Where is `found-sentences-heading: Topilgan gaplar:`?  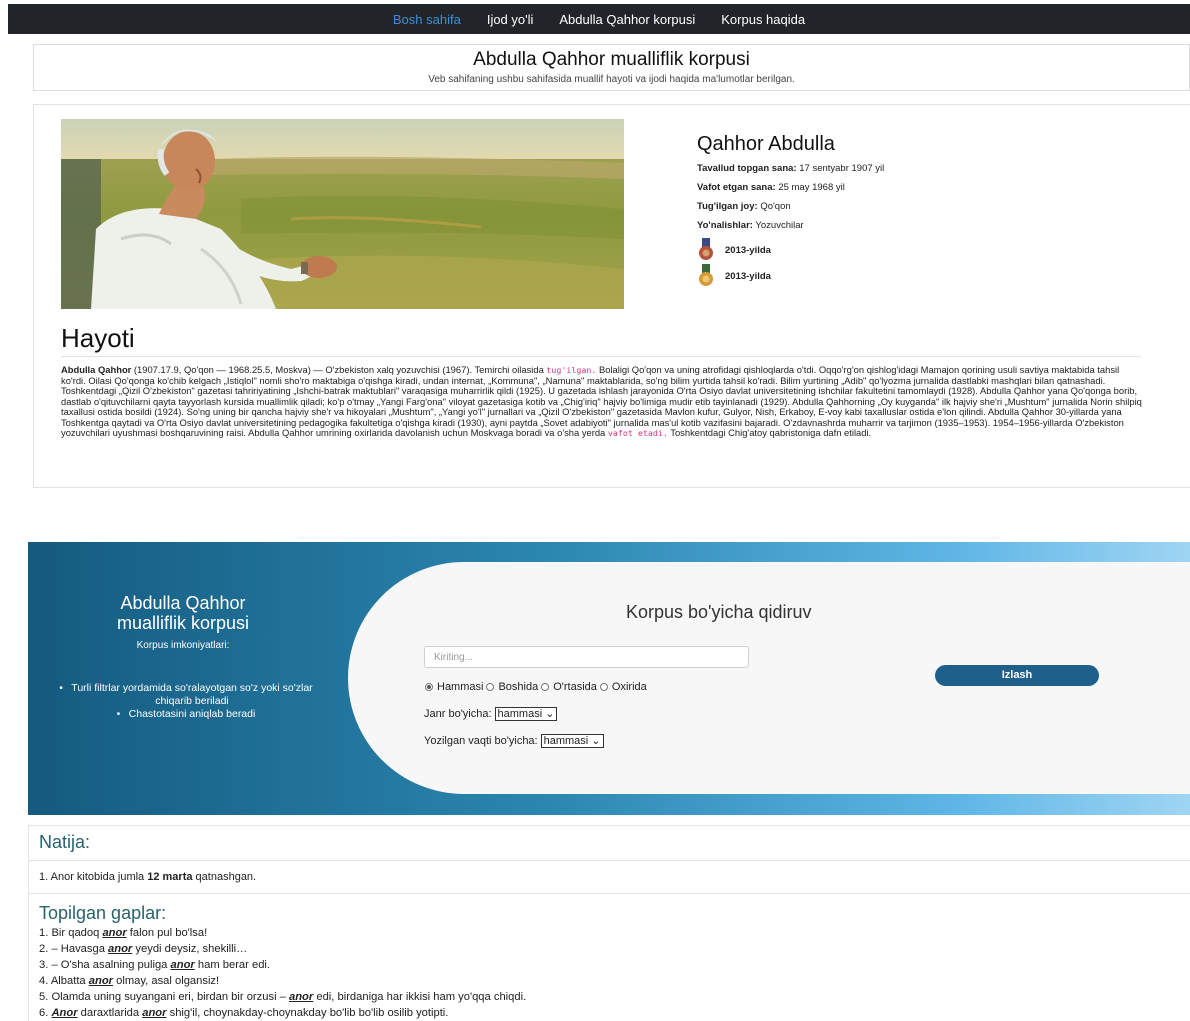
found-sentences-heading: Topilgan gaplar: is located at coordinates (103, 913).